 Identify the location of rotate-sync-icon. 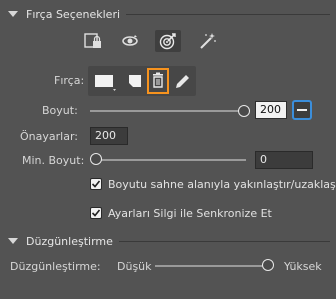
(130, 41).